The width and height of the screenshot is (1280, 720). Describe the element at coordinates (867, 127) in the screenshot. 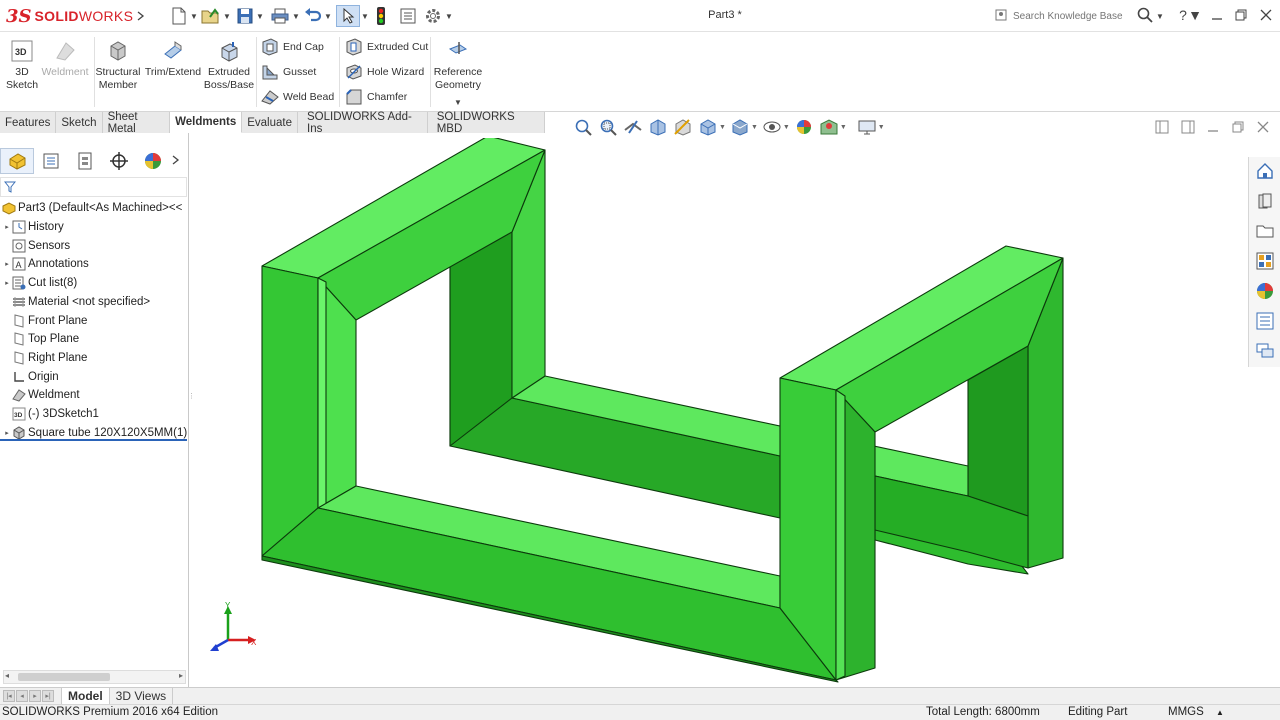

I see `view-settings-icon` at that location.